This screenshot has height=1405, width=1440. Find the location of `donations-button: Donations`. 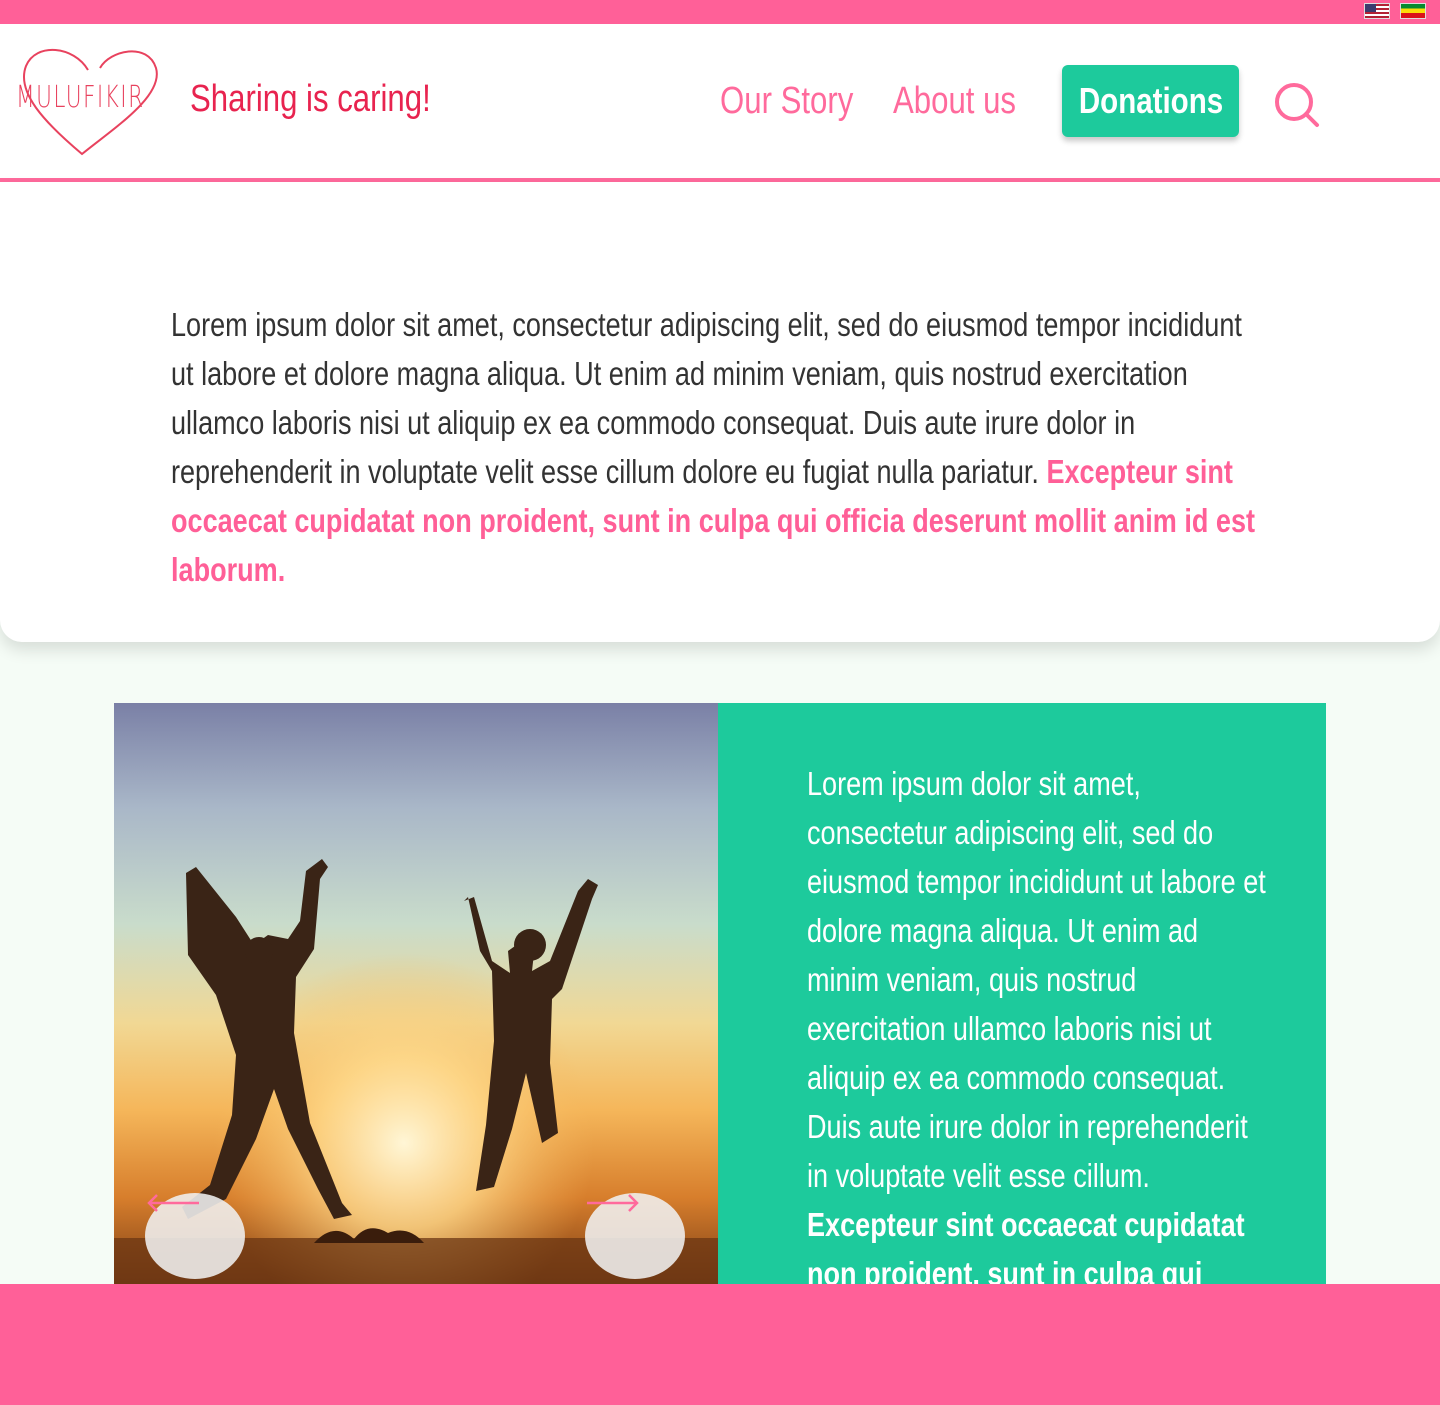

donations-button: Donations is located at coordinates (1150, 101).